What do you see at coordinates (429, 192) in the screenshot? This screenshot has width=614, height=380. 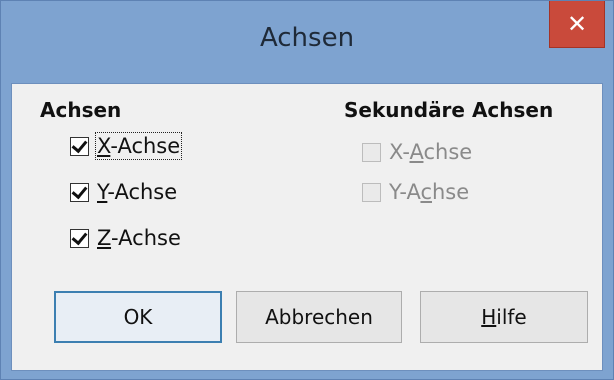 I see `checkbox-secondary-y-axis-label: Y-Achse` at bounding box center [429, 192].